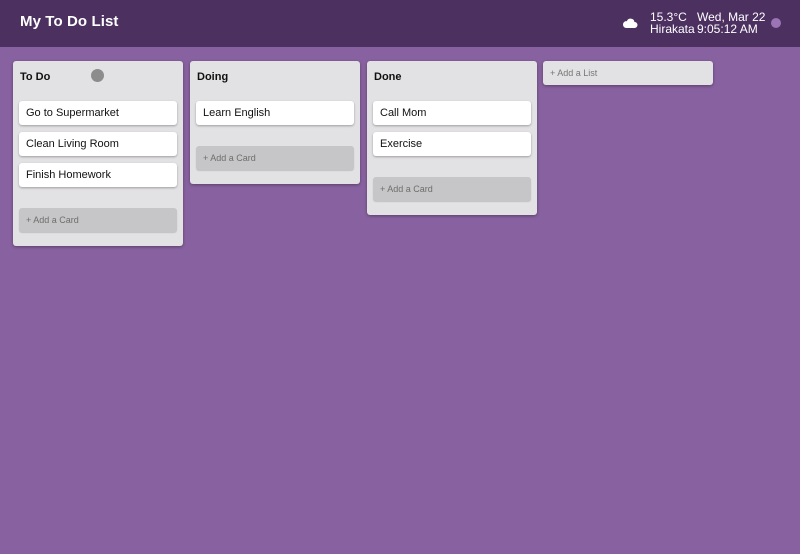 The image size is (800, 554). Describe the element at coordinates (628, 73) in the screenshot. I see `add-list-button: + Add a List` at that location.